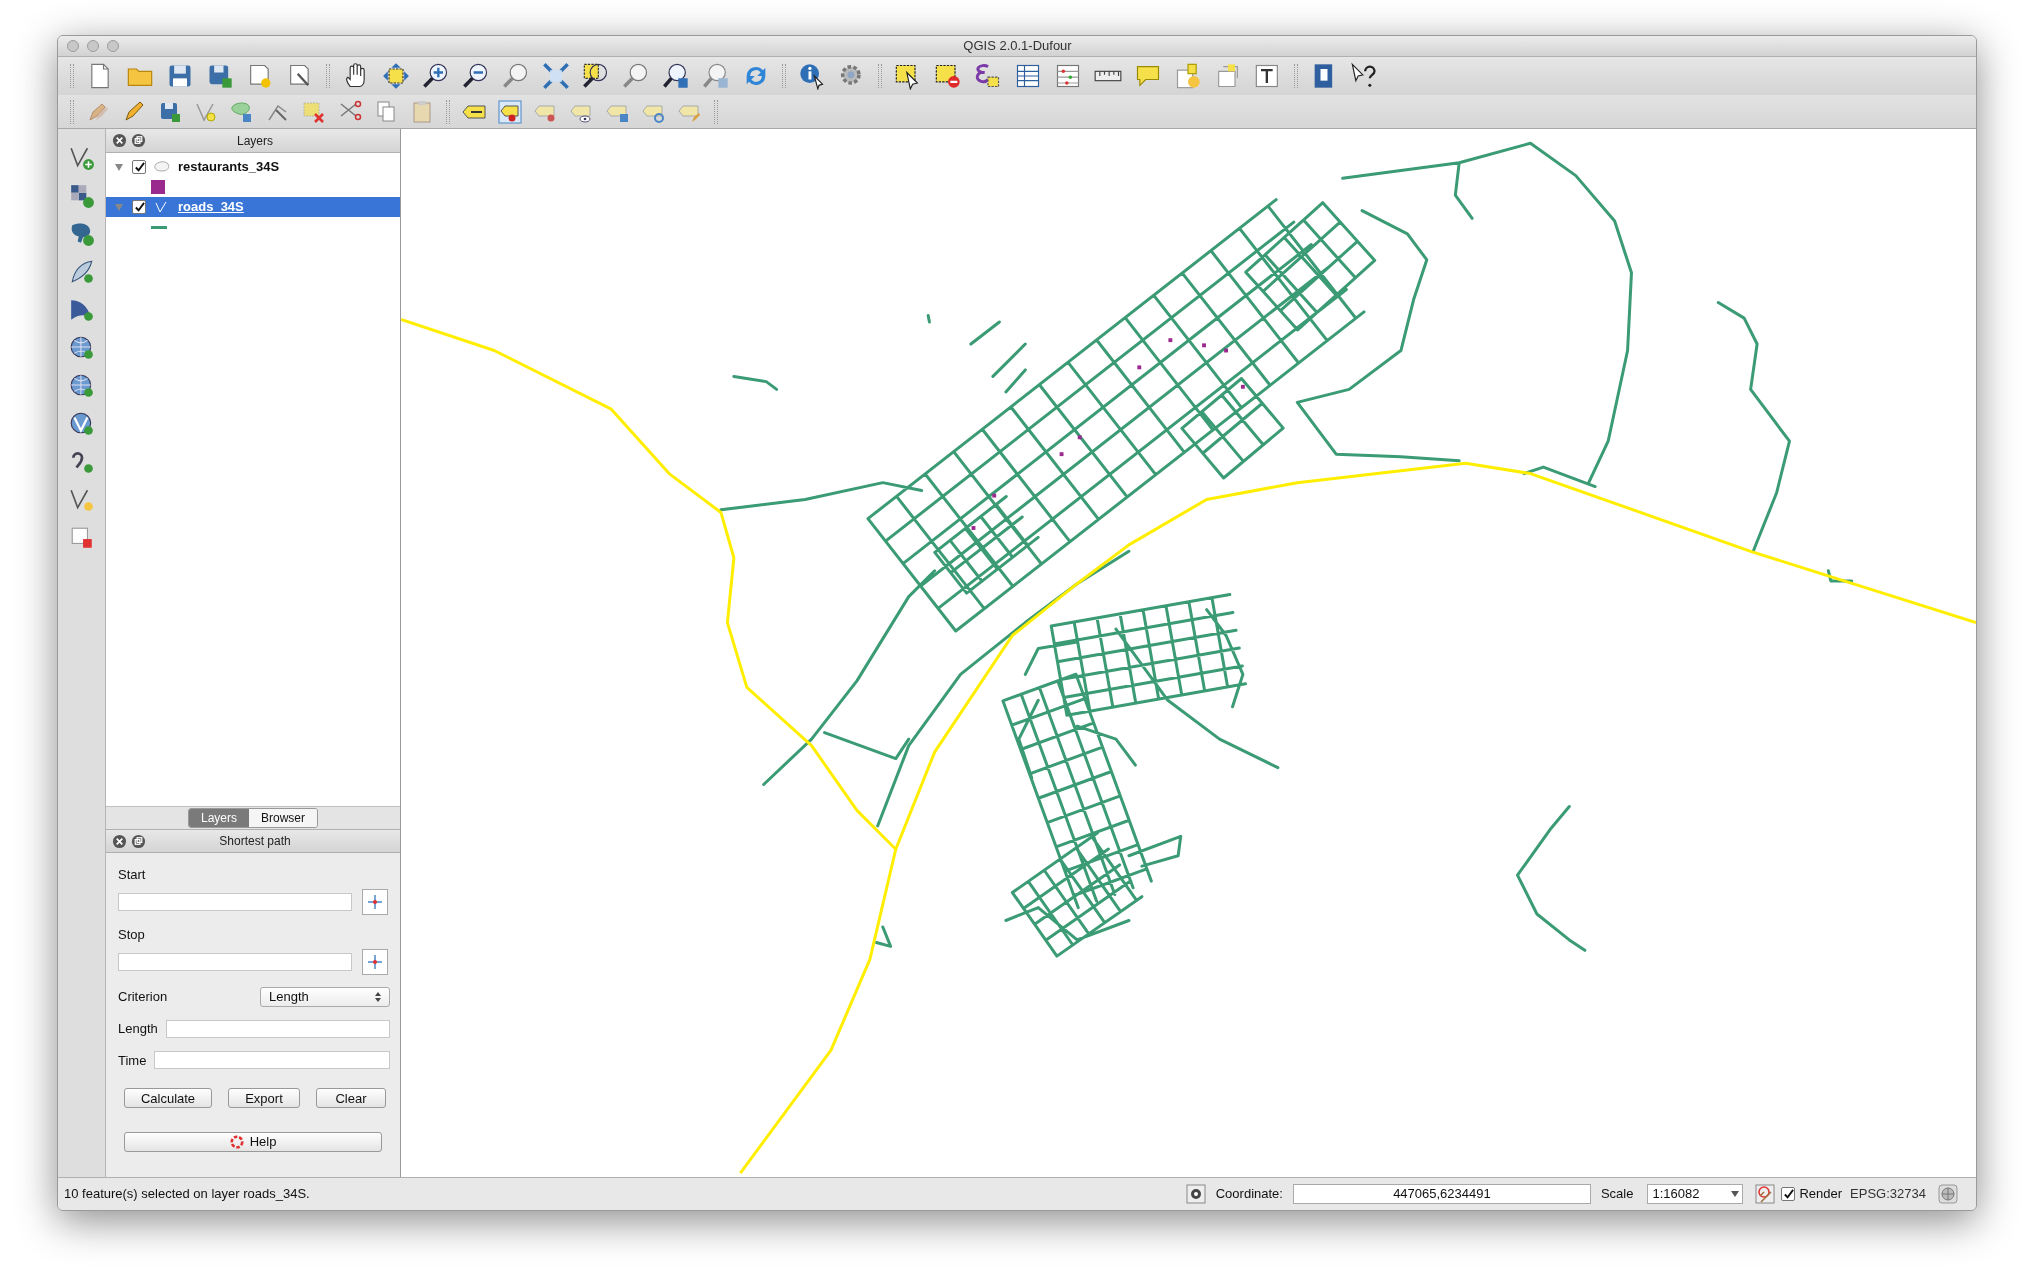  What do you see at coordinates (264, 1098) in the screenshot?
I see `action-button: Export` at bounding box center [264, 1098].